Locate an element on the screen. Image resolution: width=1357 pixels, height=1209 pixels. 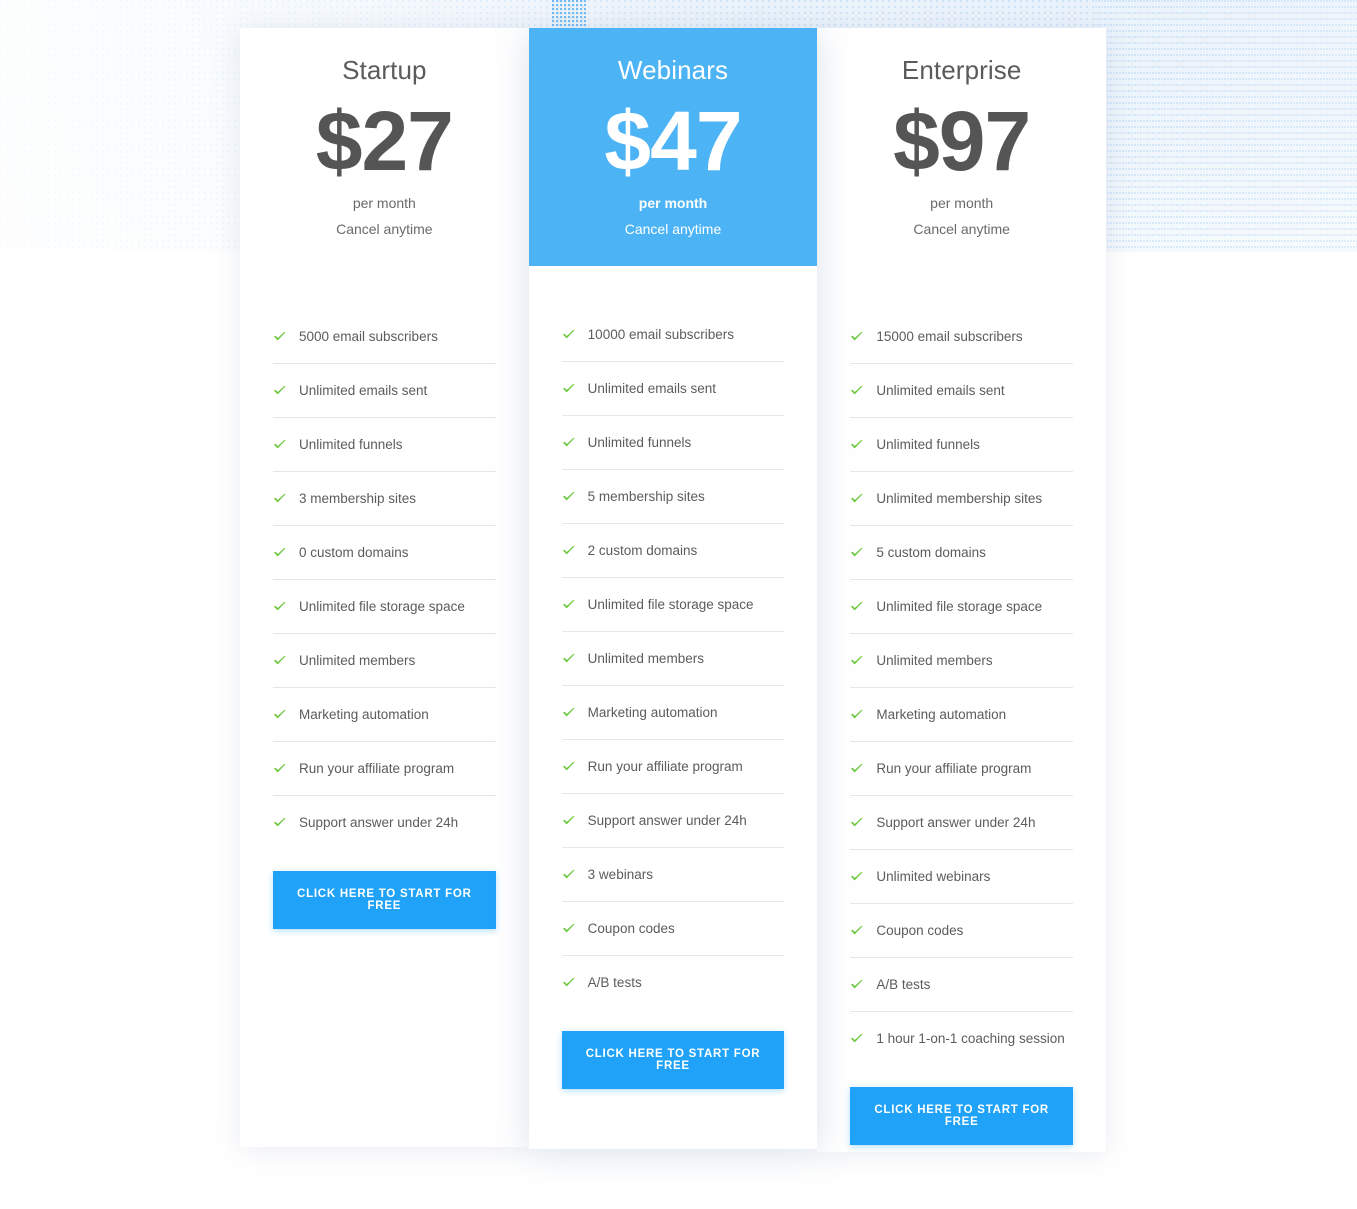
plan-period: per month is located at coordinates (384, 202).